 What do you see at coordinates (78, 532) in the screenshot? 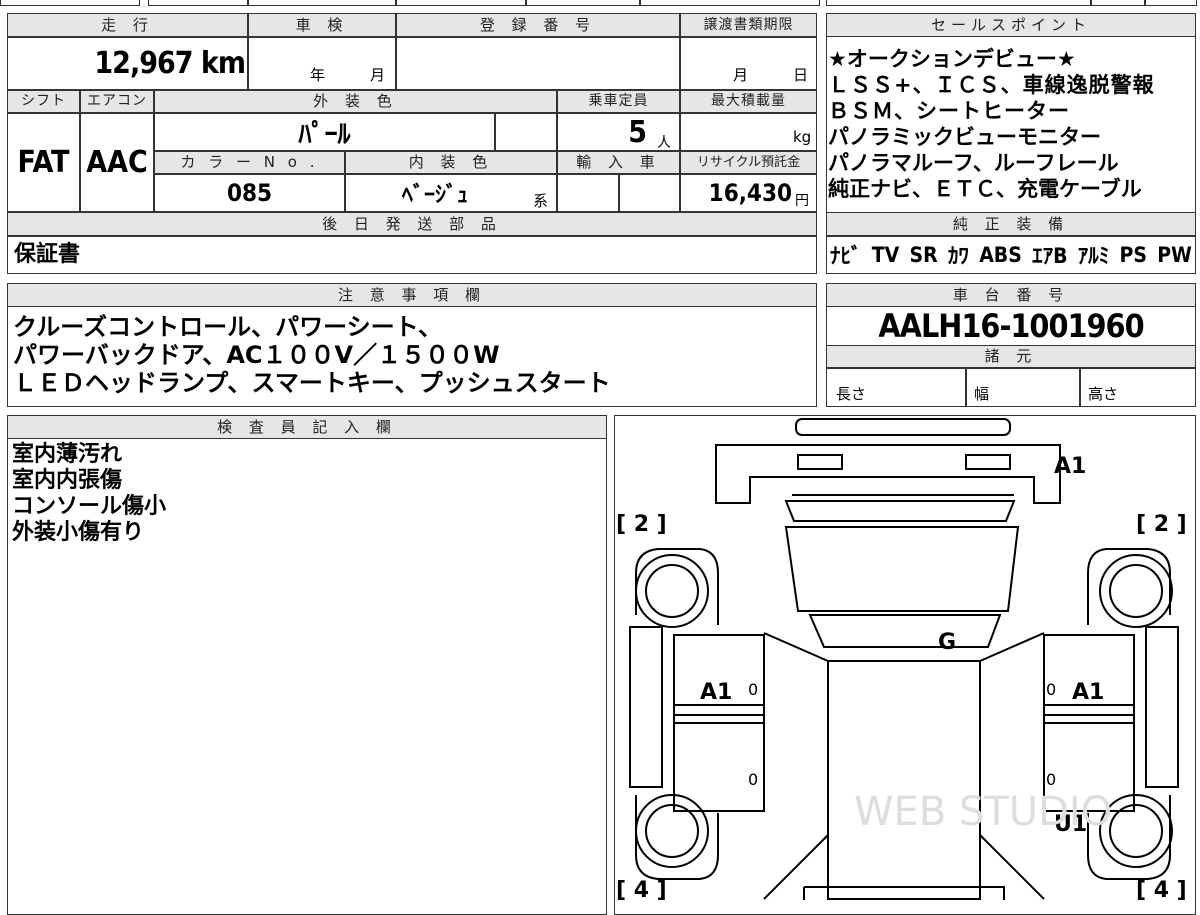
I see `inspector-line: 外装小傷有り` at bounding box center [78, 532].